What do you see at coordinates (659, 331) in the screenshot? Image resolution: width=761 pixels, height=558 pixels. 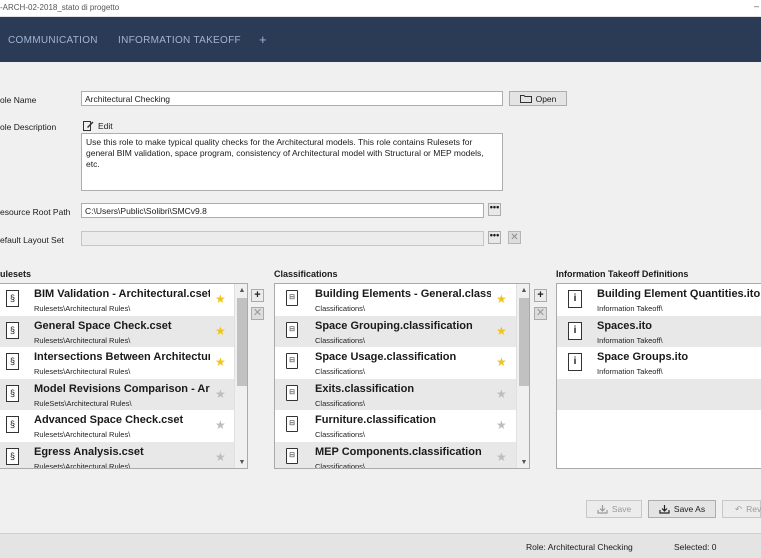 I see `list-item: i Spaces.ito Information Takeoff\` at bounding box center [659, 331].